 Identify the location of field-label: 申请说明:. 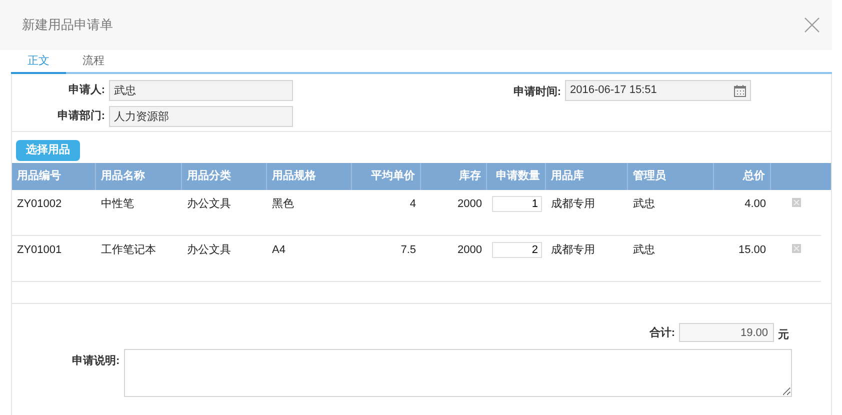
(96, 361).